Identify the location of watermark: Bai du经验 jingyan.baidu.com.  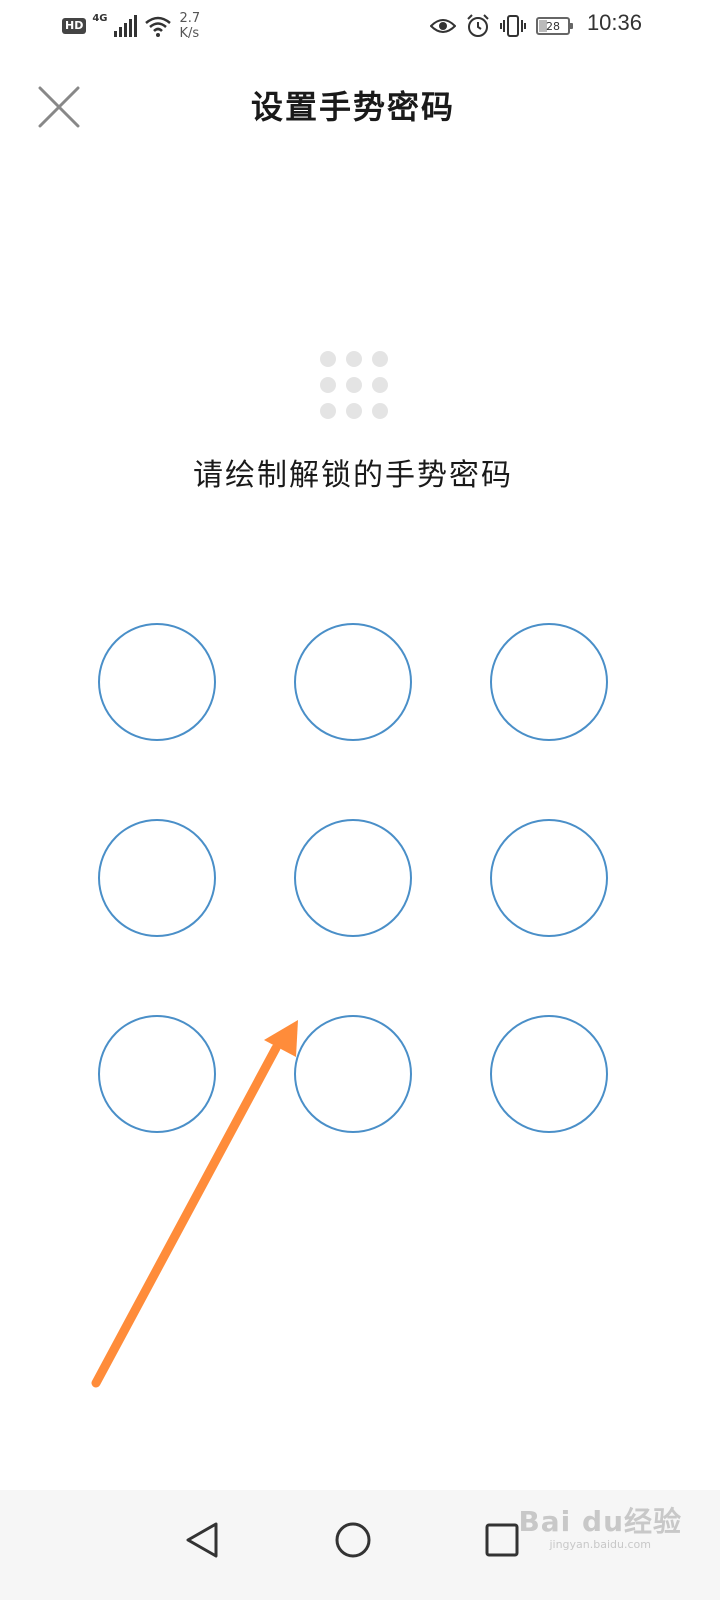
(600, 1525).